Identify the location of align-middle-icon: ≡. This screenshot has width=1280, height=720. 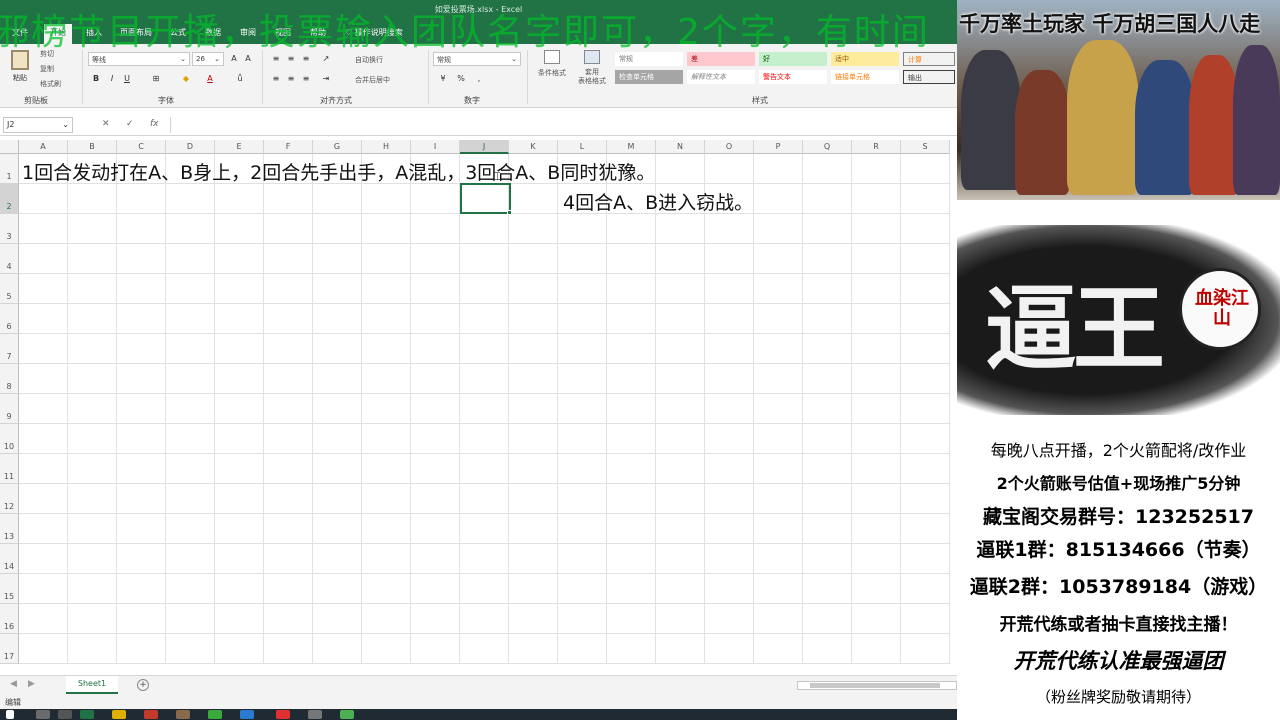
(291, 59).